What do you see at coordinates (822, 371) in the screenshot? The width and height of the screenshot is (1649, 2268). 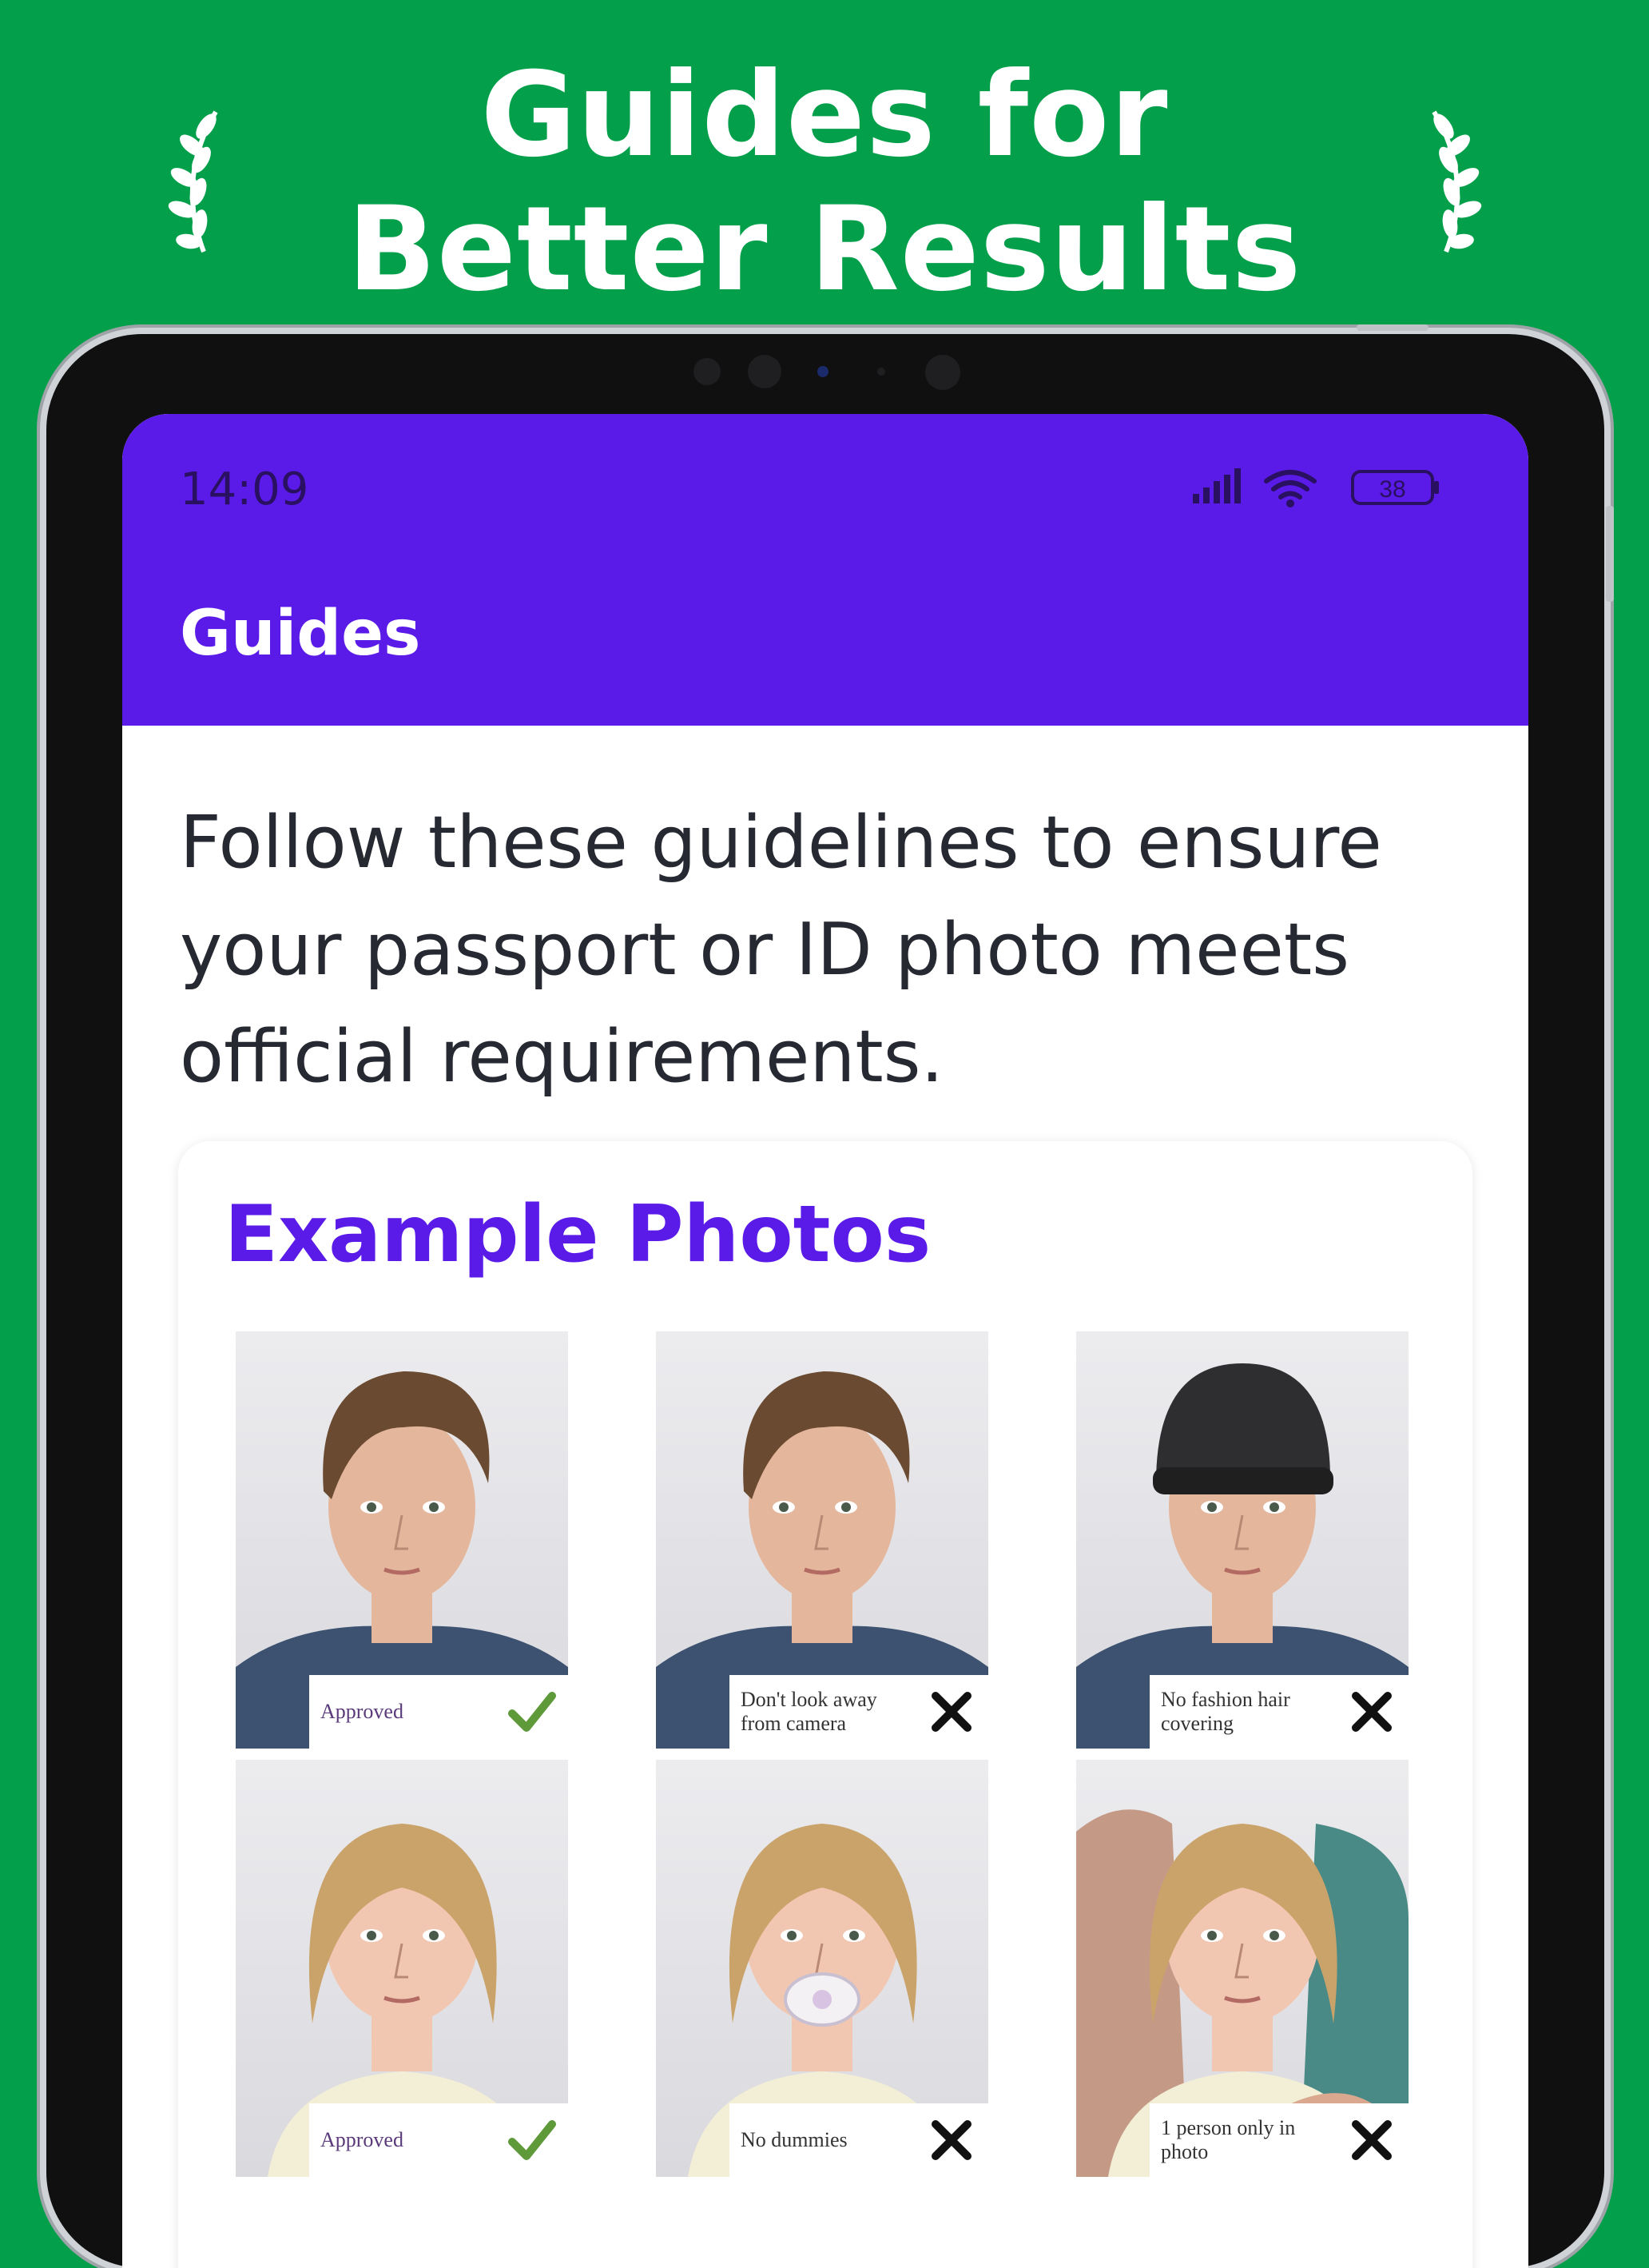 I see `camera-icon` at bounding box center [822, 371].